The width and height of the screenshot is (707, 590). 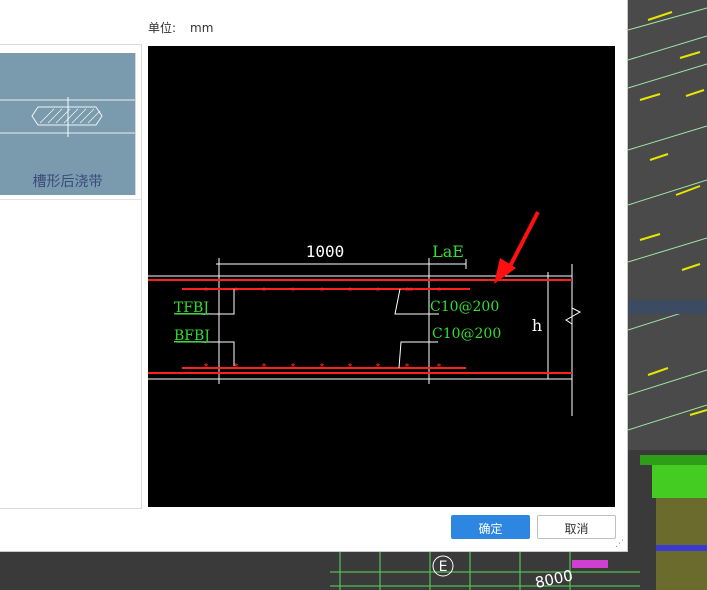 What do you see at coordinates (162, 28) in the screenshot?
I see `unit-label: 单位:` at bounding box center [162, 28].